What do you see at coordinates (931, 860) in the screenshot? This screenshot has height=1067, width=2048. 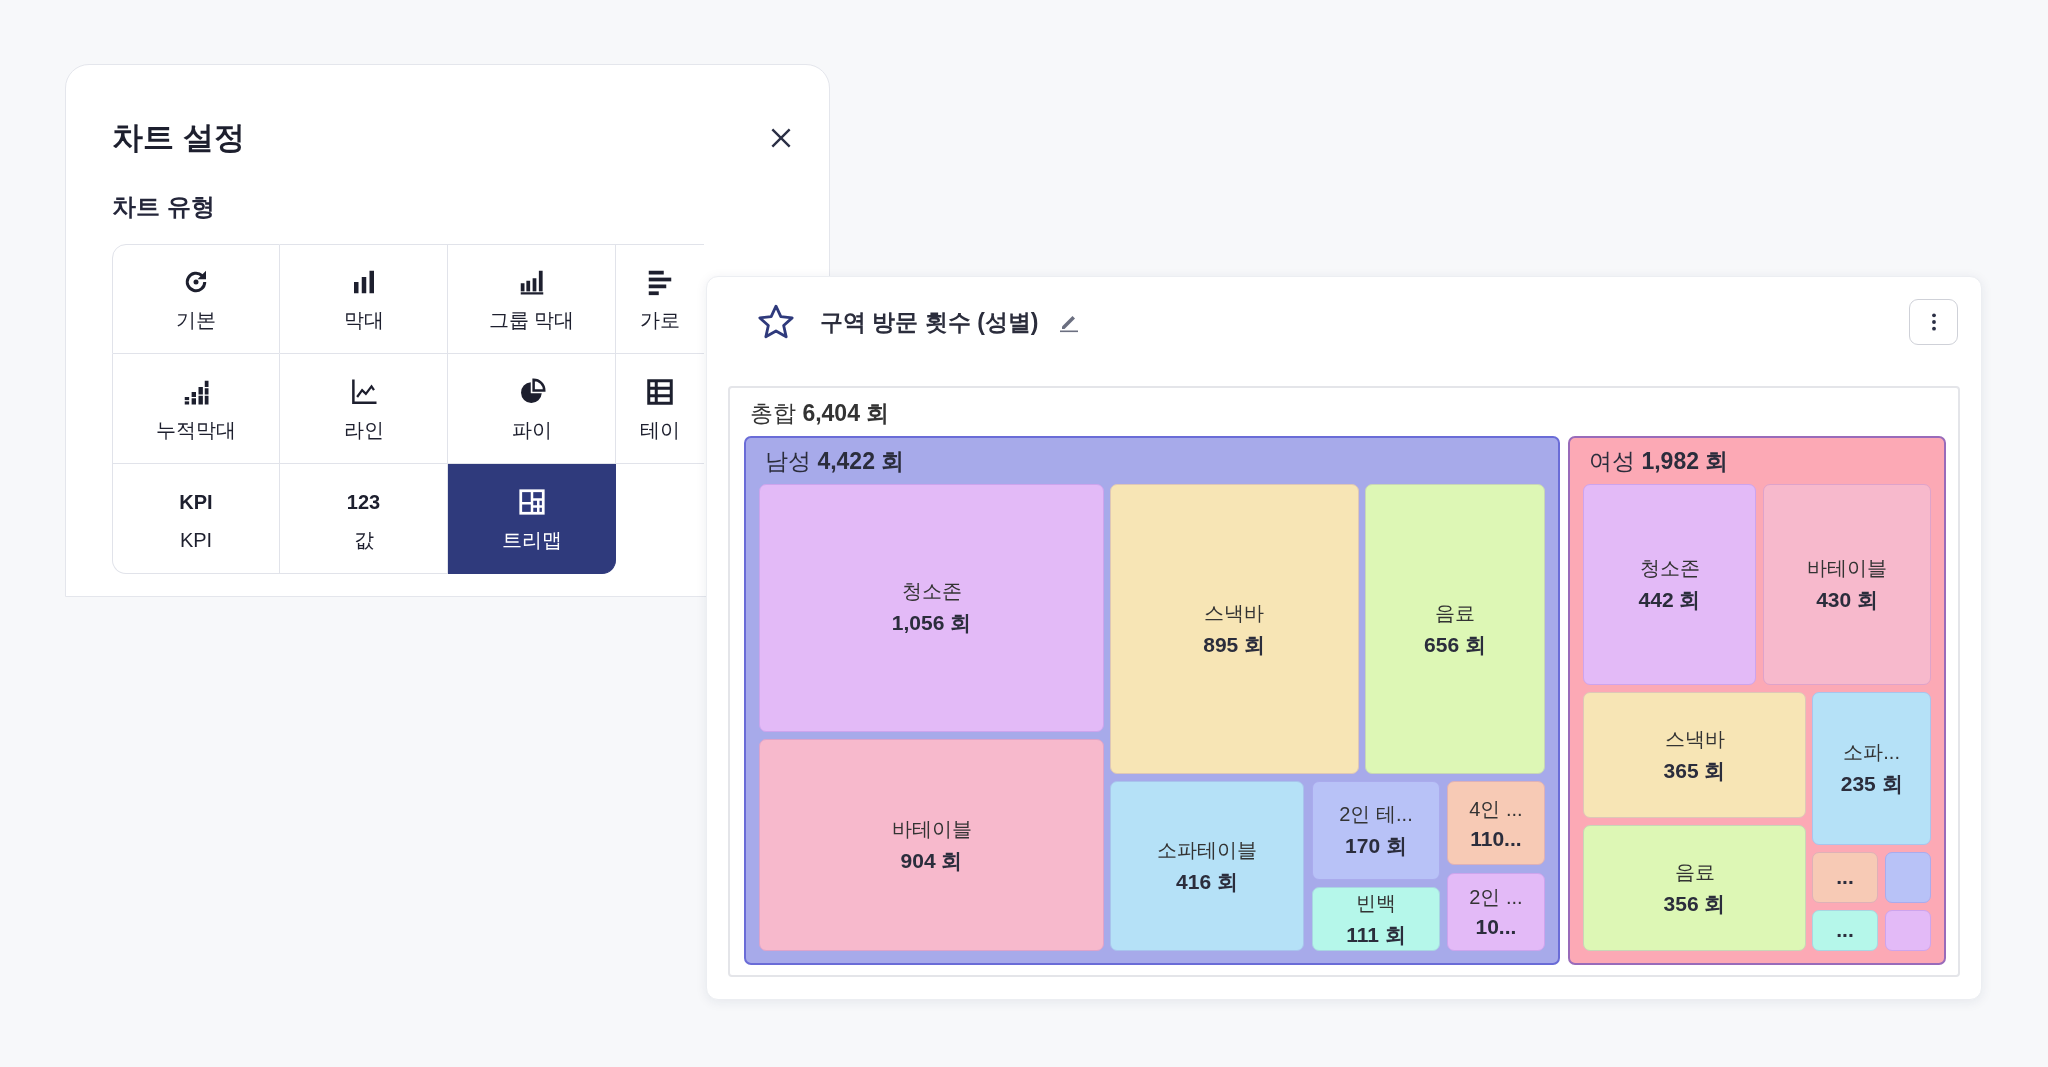 I see `tile-value: 904 회` at bounding box center [931, 860].